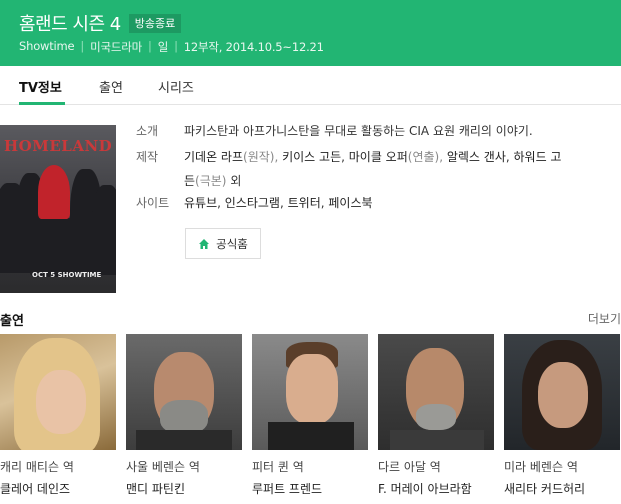  I want to click on site-links: 유튜브, 인스타그램, 트위터, 페이스북, so click(278, 203).